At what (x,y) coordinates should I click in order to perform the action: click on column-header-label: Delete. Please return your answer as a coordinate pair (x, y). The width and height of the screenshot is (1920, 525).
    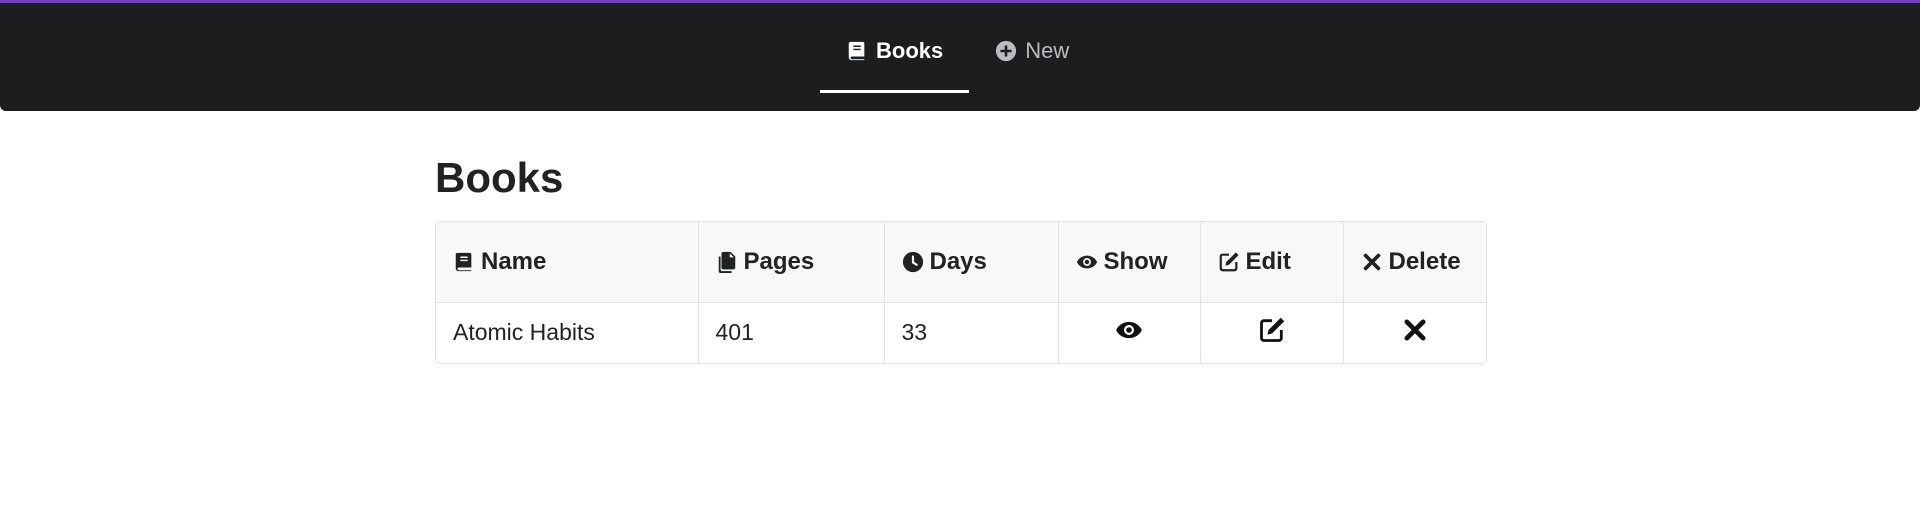
    Looking at the image, I should click on (1424, 261).